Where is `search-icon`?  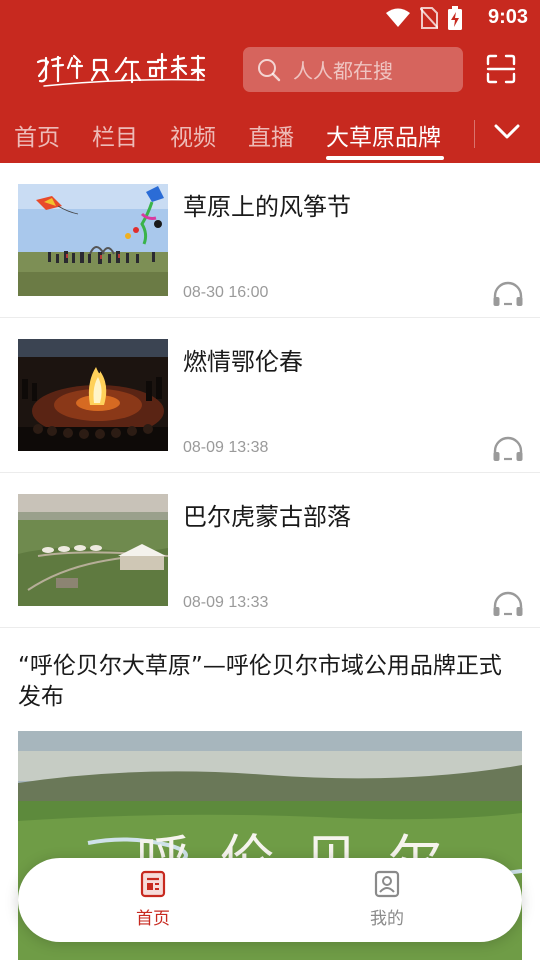 search-icon is located at coordinates (269, 69).